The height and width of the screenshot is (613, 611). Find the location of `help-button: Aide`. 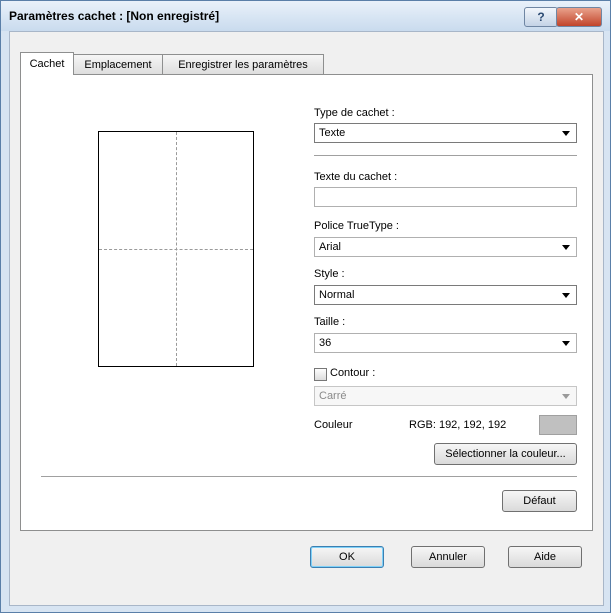

help-button: Aide is located at coordinates (545, 557).